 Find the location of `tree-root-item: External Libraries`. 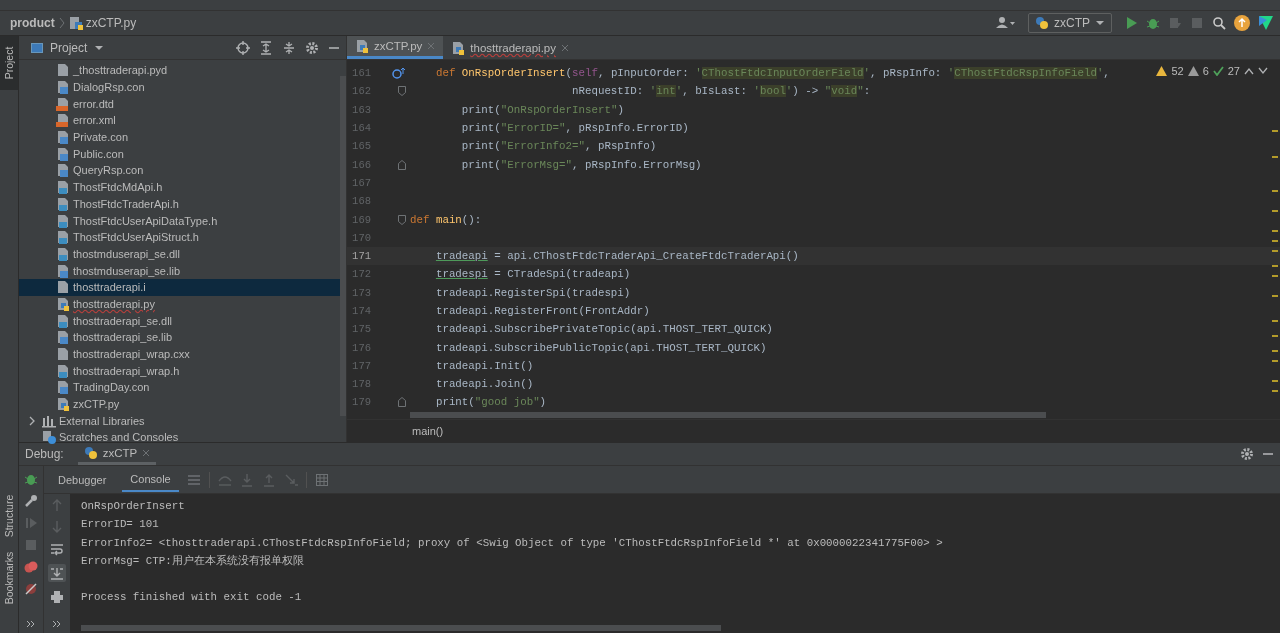

tree-root-item: External Libraries is located at coordinates (179, 421).